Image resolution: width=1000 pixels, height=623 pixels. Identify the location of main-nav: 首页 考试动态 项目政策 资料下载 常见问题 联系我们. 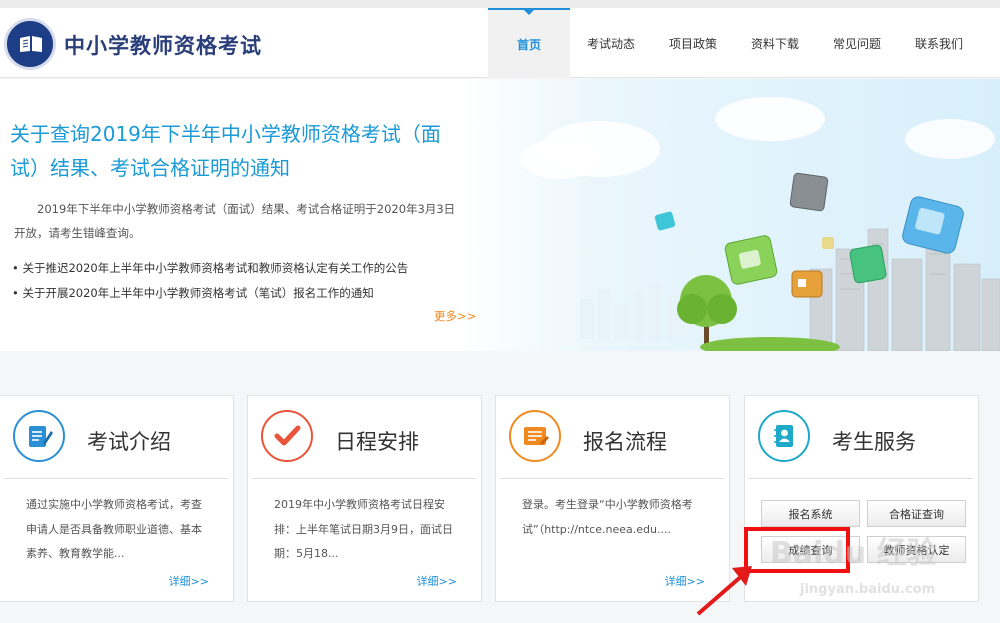
(734, 43).